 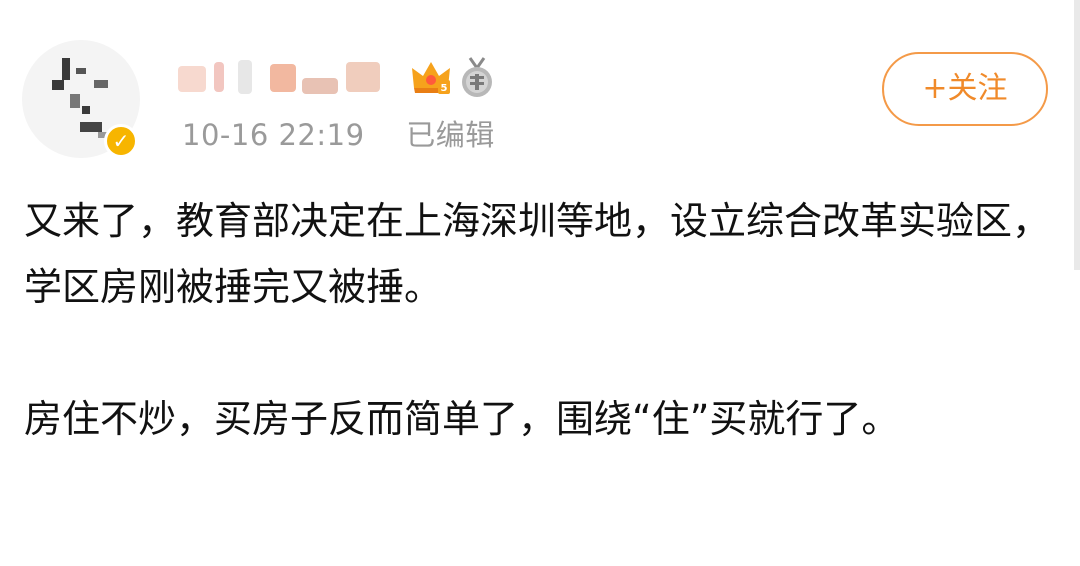 What do you see at coordinates (462, 419) in the screenshot?
I see `post-paragraph-2: 房住不炒，买房子反而简单了，围绕“住”买就行了。` at bounding box center [462, 419].